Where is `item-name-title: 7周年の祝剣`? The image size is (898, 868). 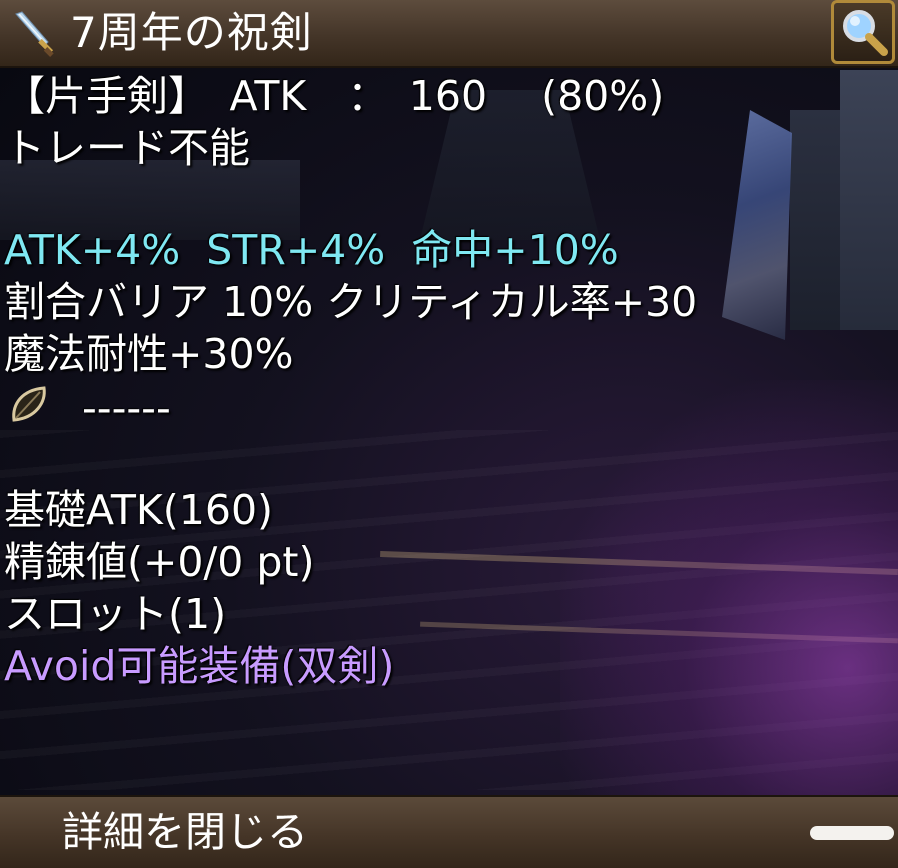 item-name-title: 7周年の祝剣 is located at coordinates (191, 32).